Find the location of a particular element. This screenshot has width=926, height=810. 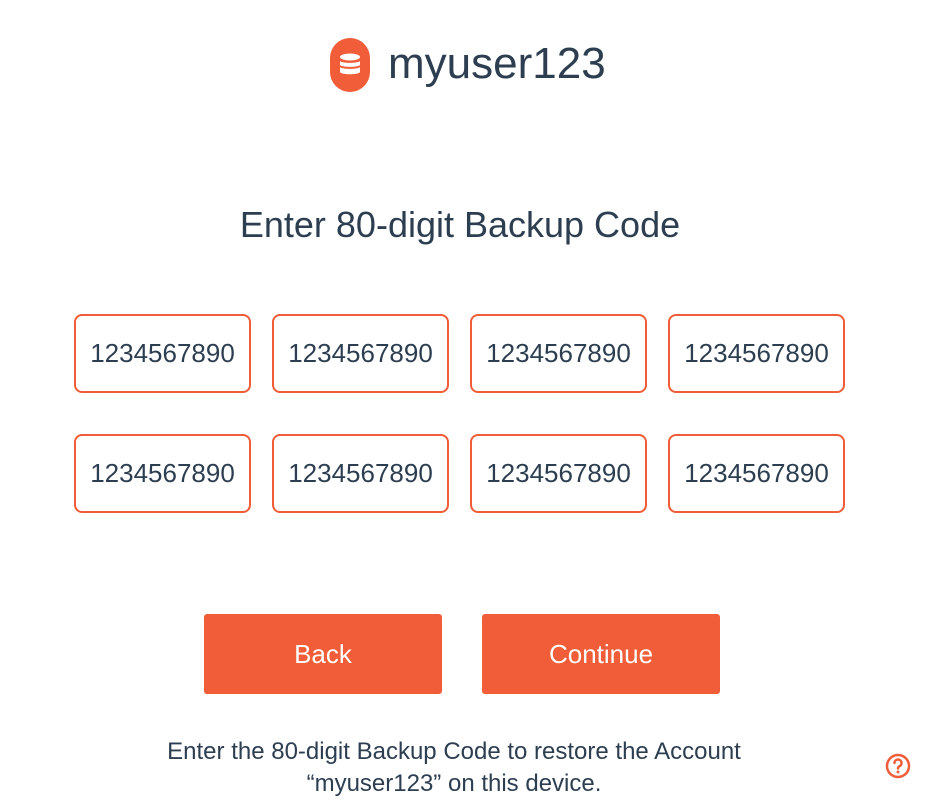

account-name: myuser123 is located at coordinates (497, 63).